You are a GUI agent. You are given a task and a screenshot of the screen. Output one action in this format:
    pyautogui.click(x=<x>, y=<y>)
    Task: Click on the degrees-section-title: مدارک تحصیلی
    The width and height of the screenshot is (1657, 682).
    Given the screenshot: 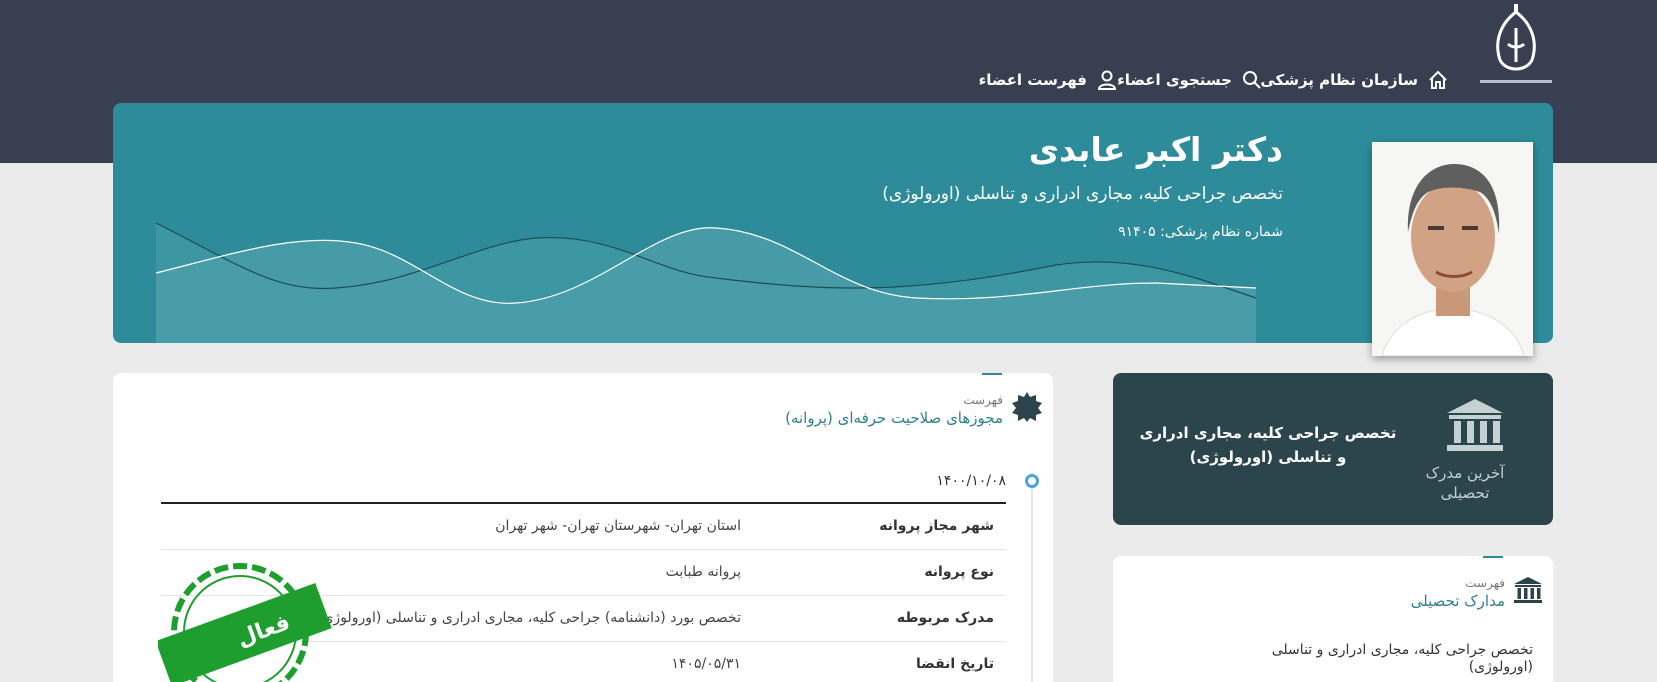 What is the action you would take?
    pyautogui.click(x=1458, y=601)
    